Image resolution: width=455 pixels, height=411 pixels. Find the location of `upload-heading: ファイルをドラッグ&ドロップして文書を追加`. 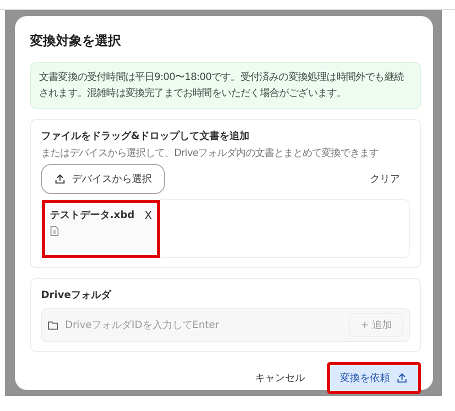

upload-heading: ファイルをドラッグ&ドロップして文書を追加 is located at coordinates (146, 136).